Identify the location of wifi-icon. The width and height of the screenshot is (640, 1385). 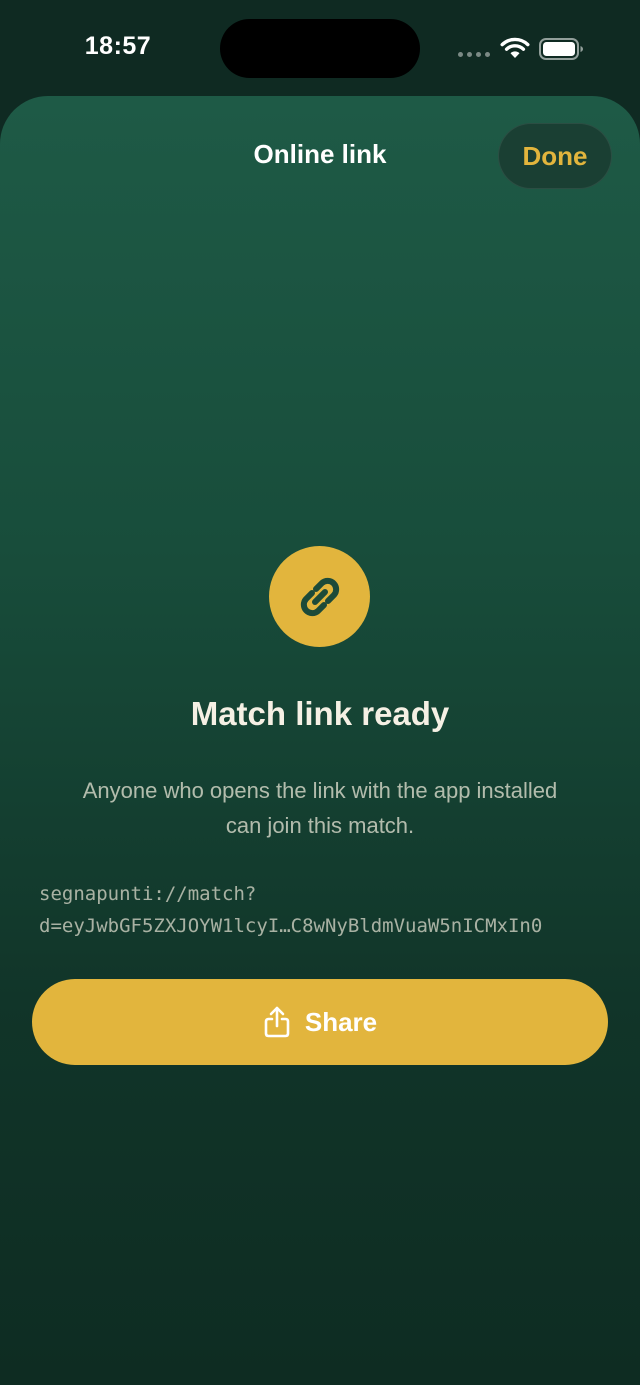
(515, 47).